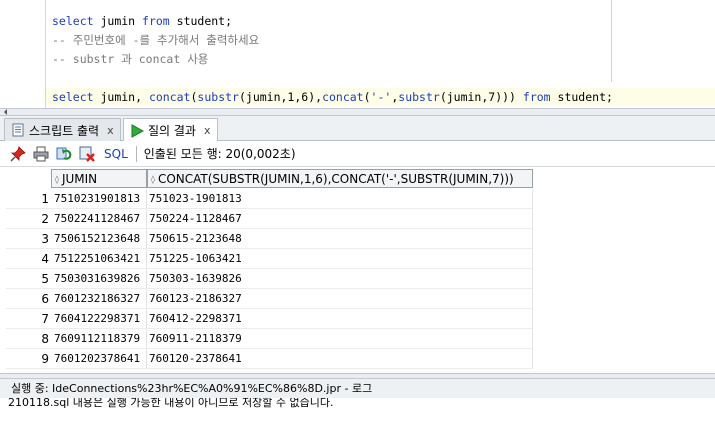  I want to click on pin-icon, so click(18, 153).